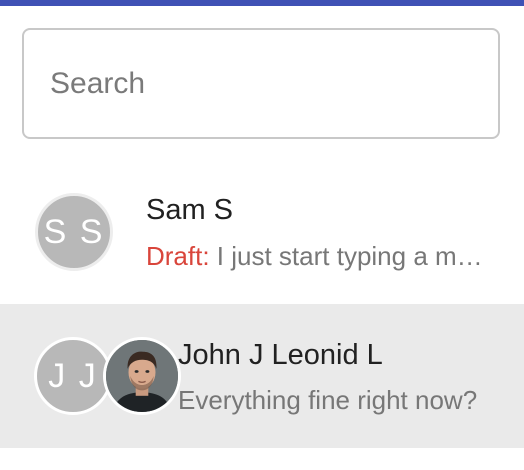 This screenshot has height=470, width=524. I want to click on app-top-bar, so click(262, 3).